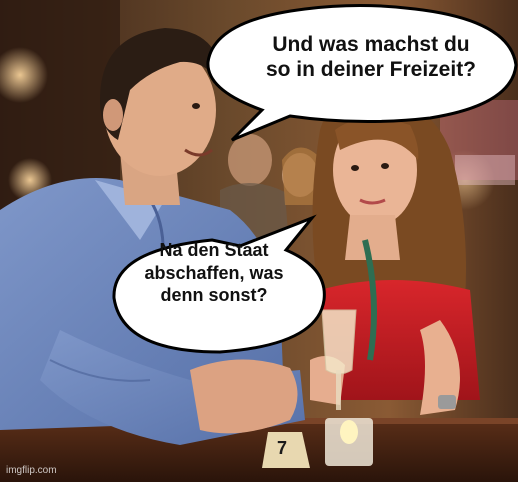  What do you see at coordinates (244, 396) in the screenshot?
I see `man-hands` at bounding box center [244, 396].